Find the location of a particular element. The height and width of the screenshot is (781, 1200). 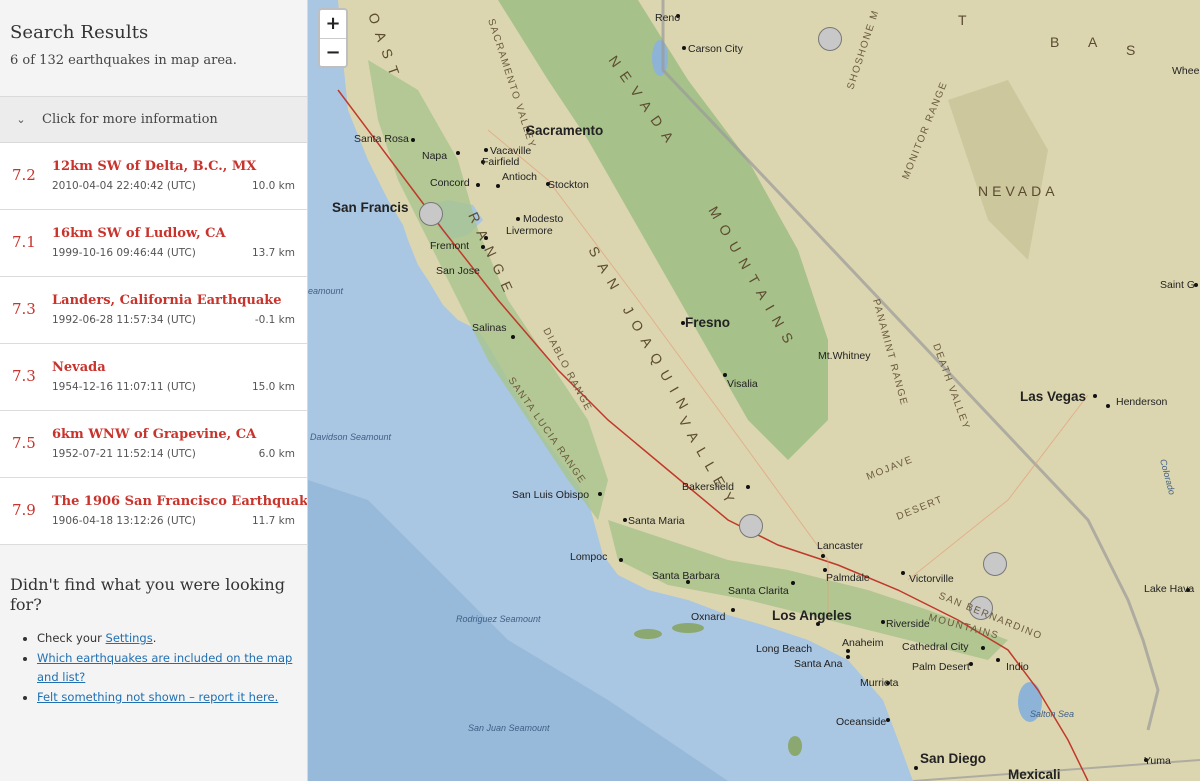

help-item-settings: Check your Settings. is located at coordinates (167, 638).